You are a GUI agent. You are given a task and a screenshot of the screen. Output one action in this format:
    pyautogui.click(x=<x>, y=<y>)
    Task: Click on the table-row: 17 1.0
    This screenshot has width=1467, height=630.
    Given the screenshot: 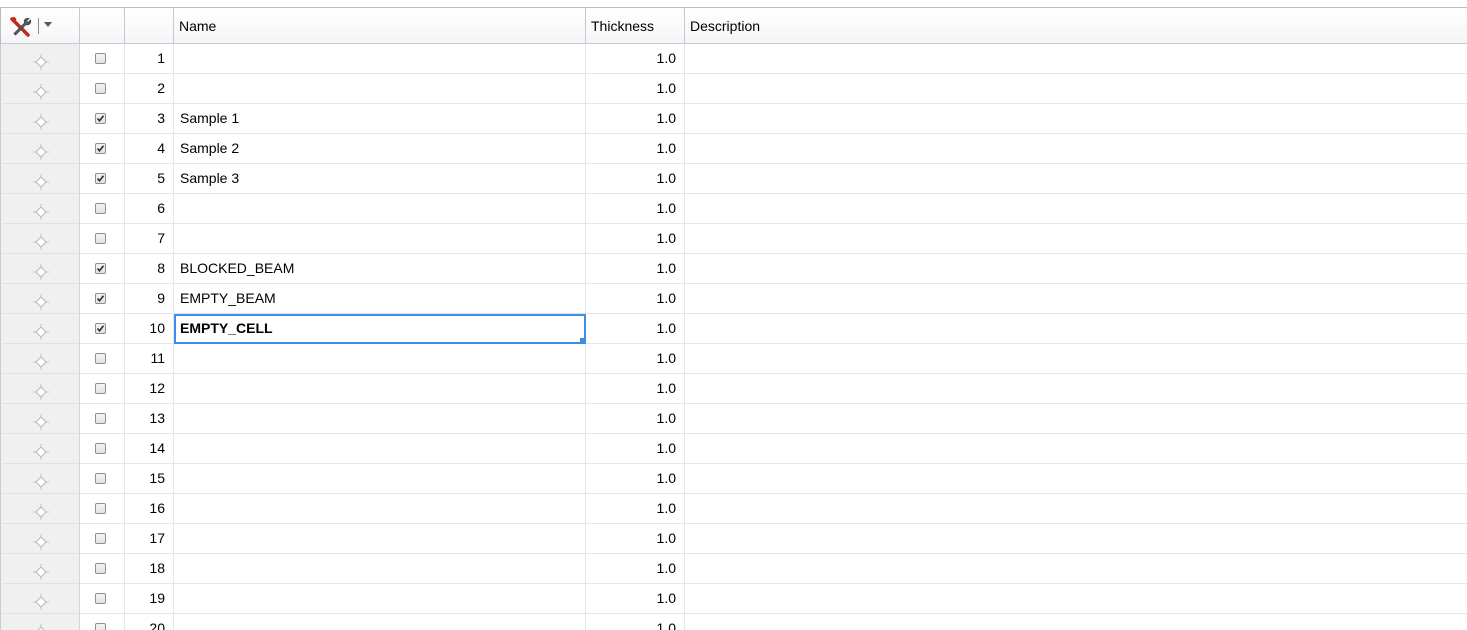 What is the action you would take?
    pyautogui.click(x=733, y=539)
    